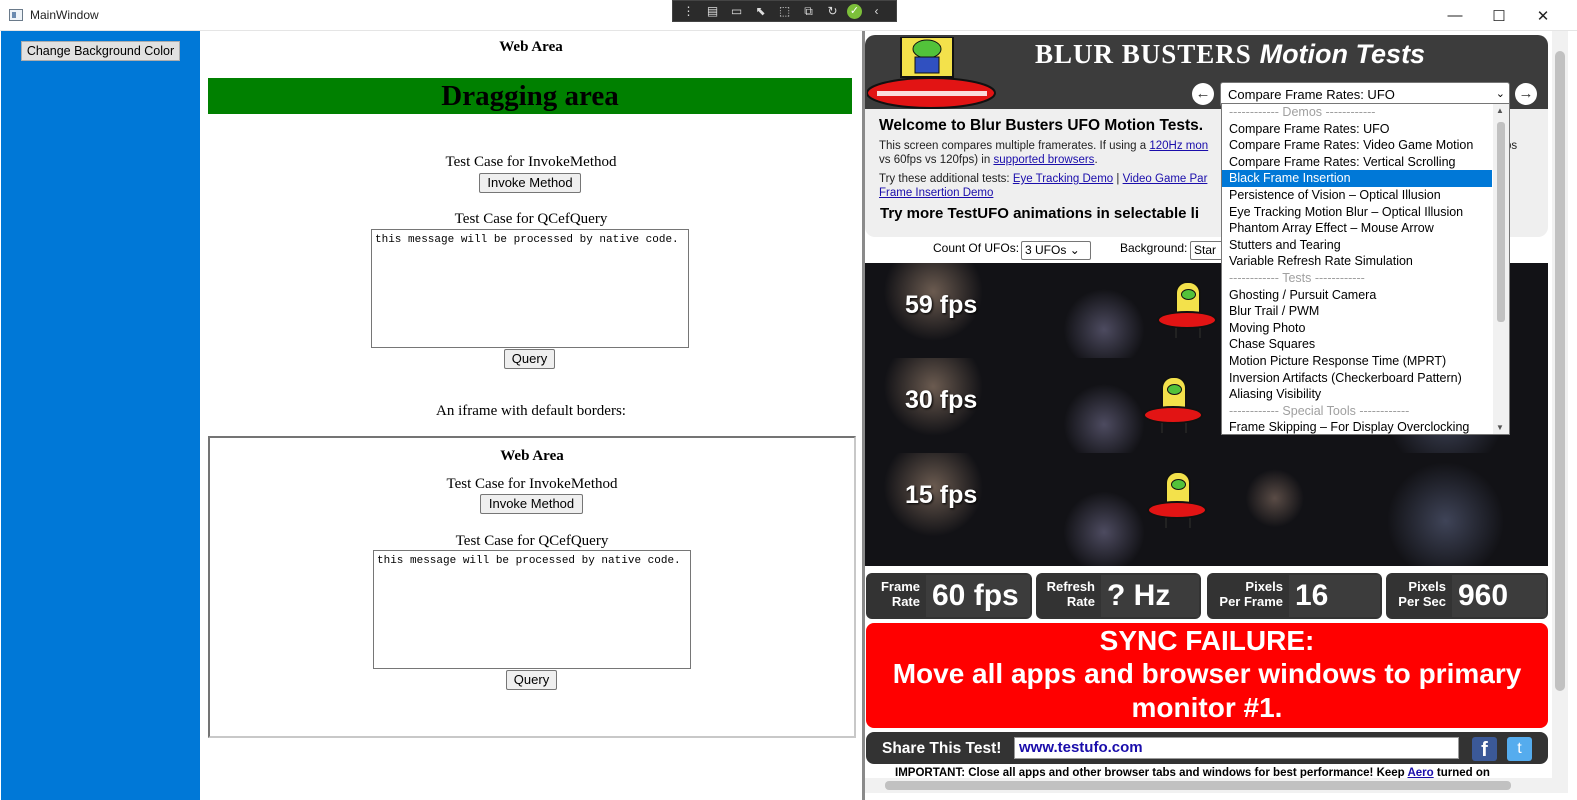 The image size is (1577, 800). I want to click on dropdown-option: Variable Refresh Rate Simulation, so click(1365, 261).